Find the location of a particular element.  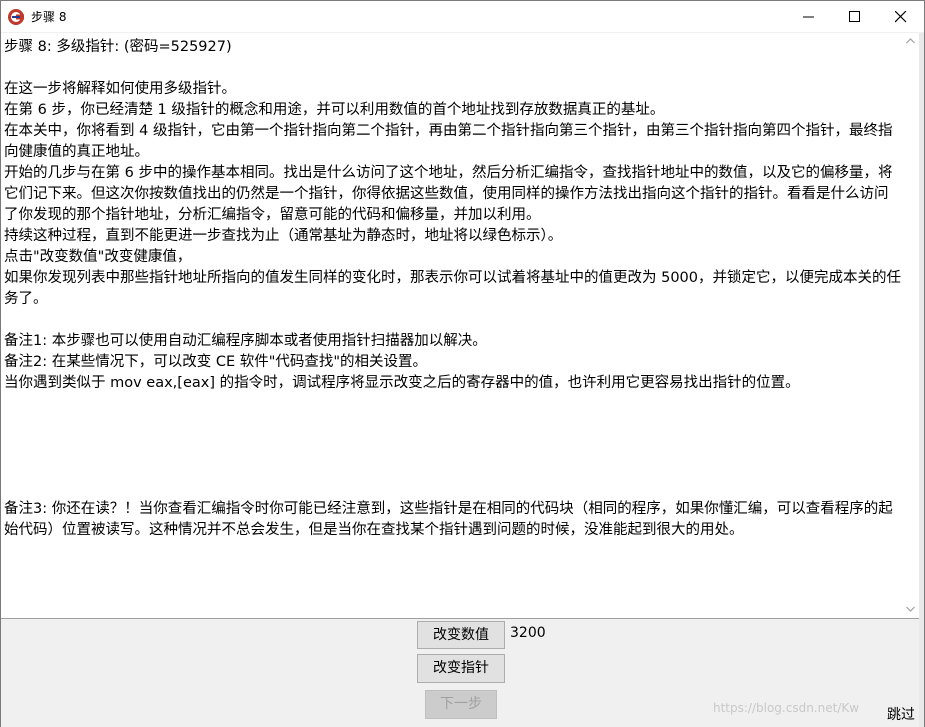

minimize-icon is located at coordinates (808, 17).